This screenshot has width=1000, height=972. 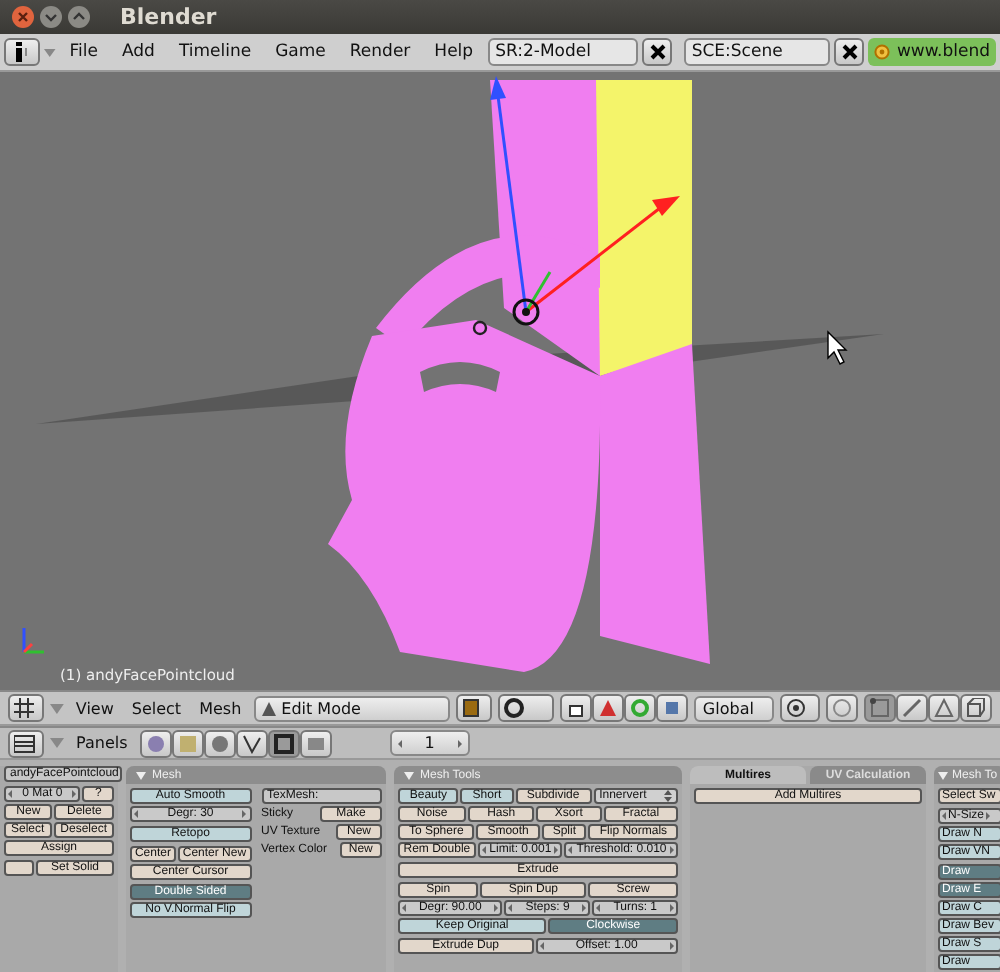 What do you see at coordinates (268, 708) in the screenshot?
I see `mesh-icon` at bounding box center [268, 708].